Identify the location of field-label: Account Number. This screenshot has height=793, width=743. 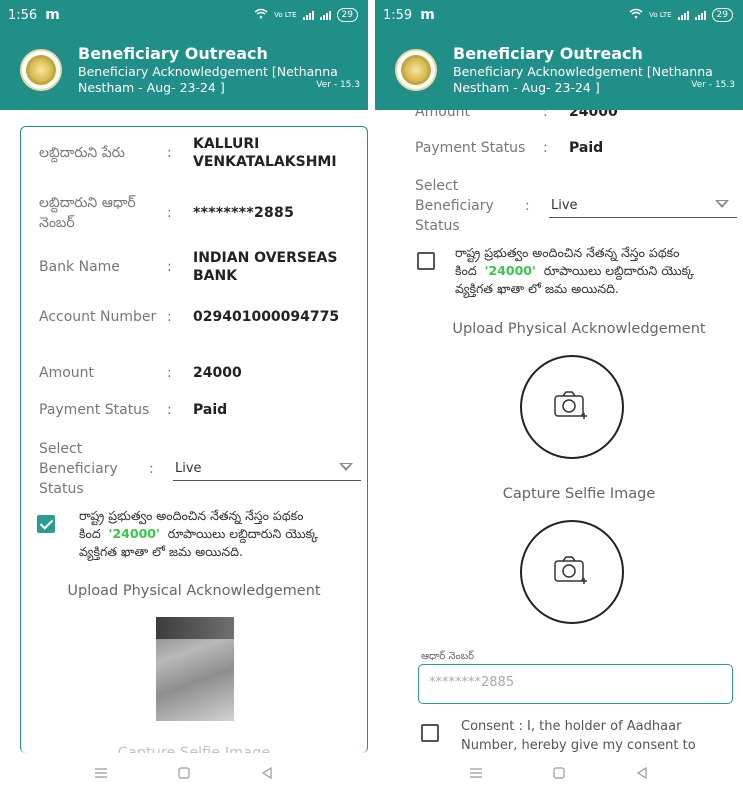
(98, 317).